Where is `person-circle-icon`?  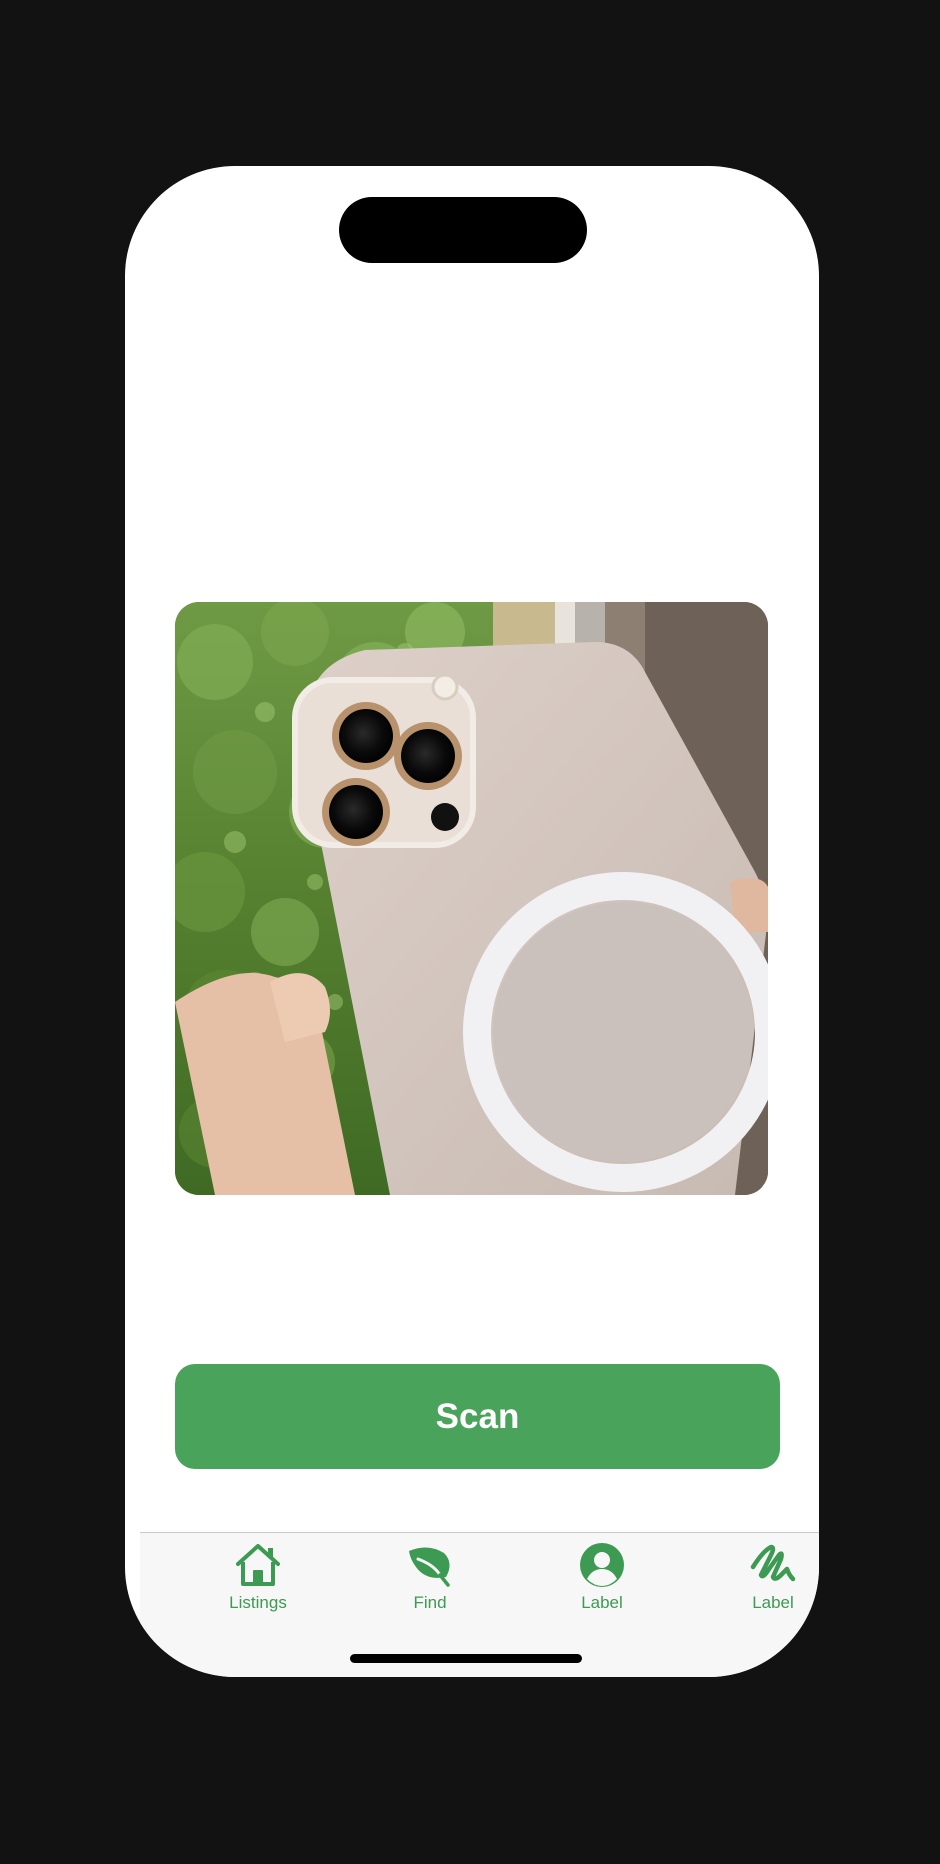 person-circle-icon is located at coordinates (602, 1565).